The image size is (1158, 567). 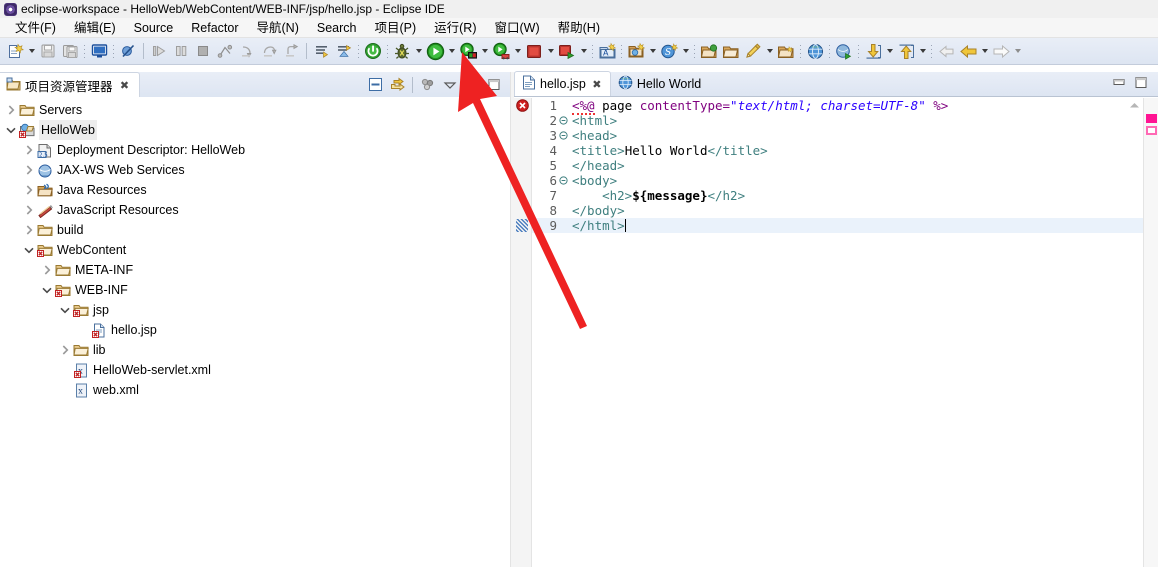 I want to click on menu-refactor: Refactor, so click(x=214, y=28).